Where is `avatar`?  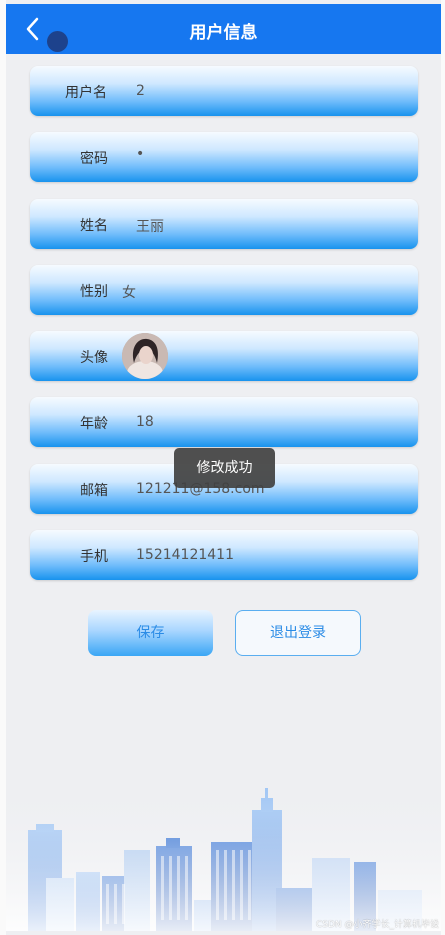
avatar is located at coordinates (145, 356).